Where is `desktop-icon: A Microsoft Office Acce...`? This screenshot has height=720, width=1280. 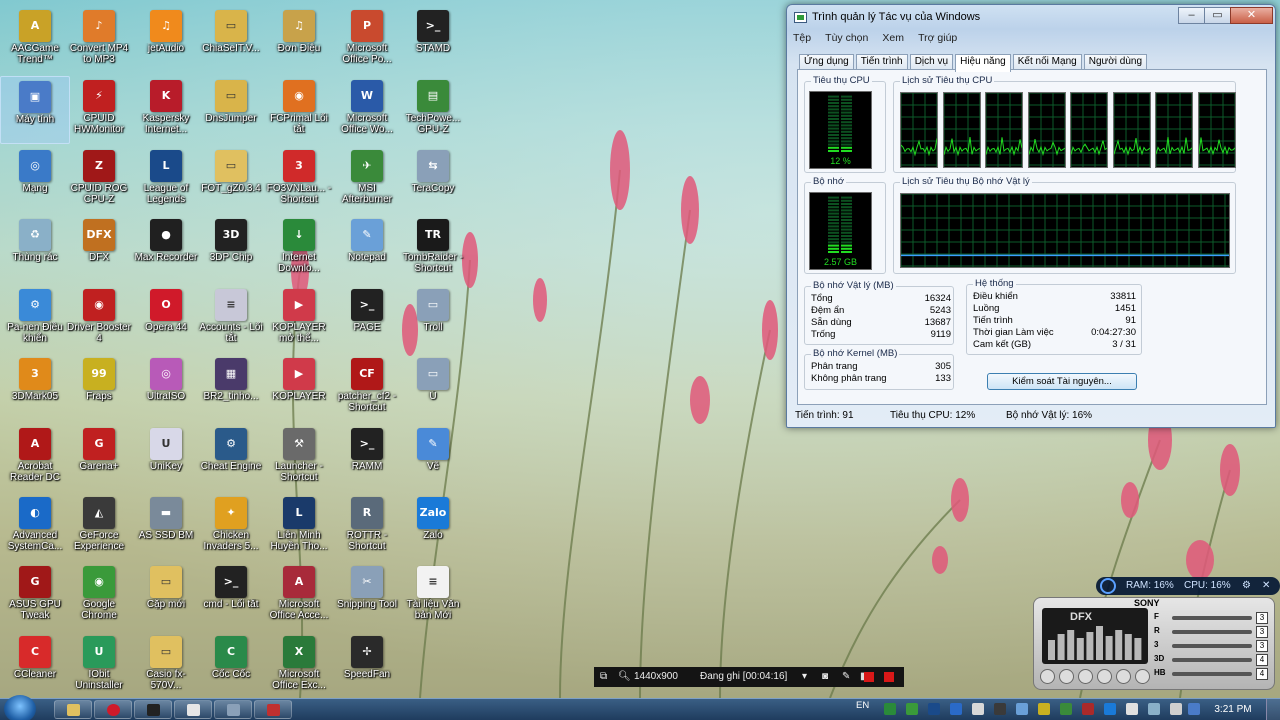 desktop-icon: A Microsoft Office Acce... is located at coordinates (299, 596).